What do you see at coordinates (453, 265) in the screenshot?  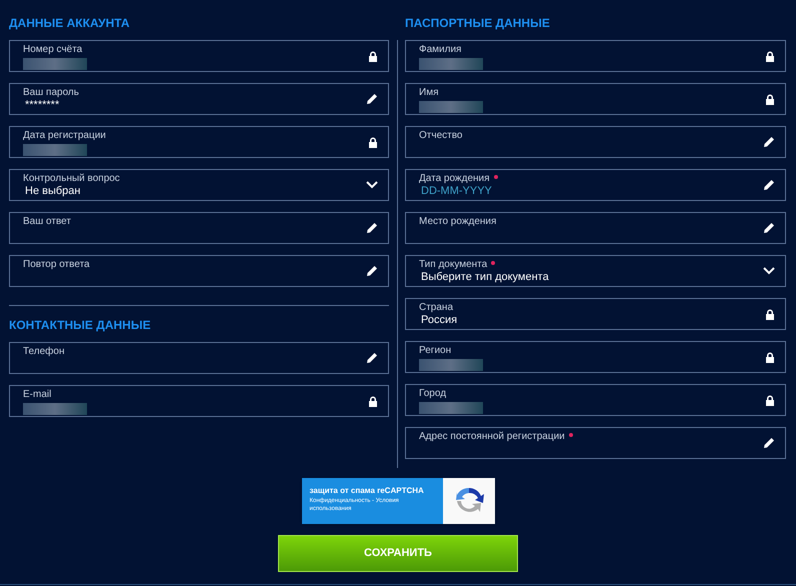 I see `field-label: Тип документа` at bounding box center [453, 265].